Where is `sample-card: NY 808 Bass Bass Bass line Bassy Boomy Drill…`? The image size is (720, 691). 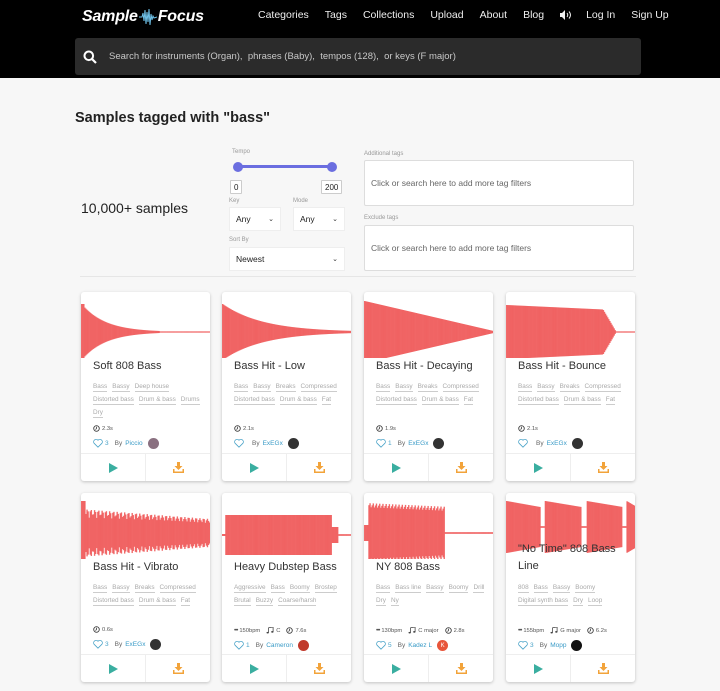
sample-card: NY 808 Bass Bass Bass line Bassy Boomy Drill… is located at coordinates (428, 587).